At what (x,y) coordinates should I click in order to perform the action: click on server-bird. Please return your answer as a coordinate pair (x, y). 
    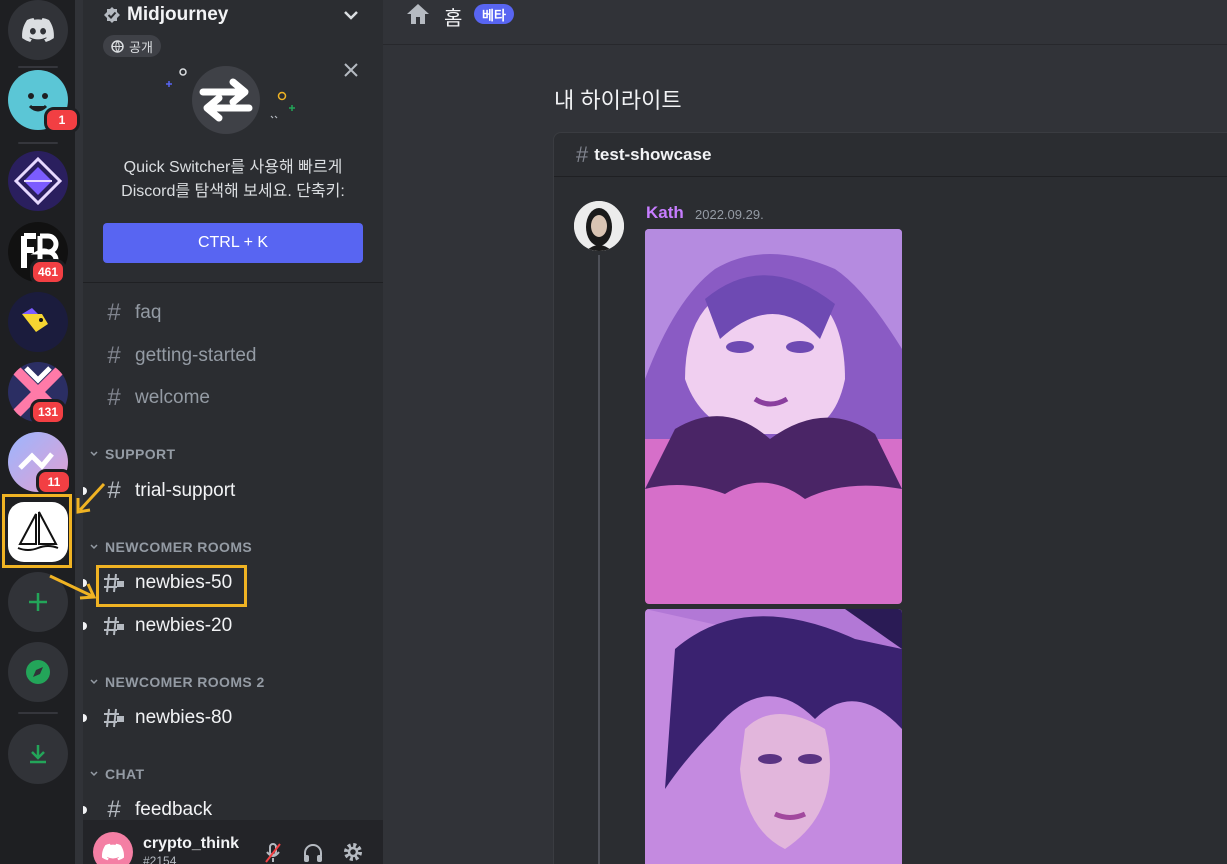
    Looking at the image, I should click on (38, 322).